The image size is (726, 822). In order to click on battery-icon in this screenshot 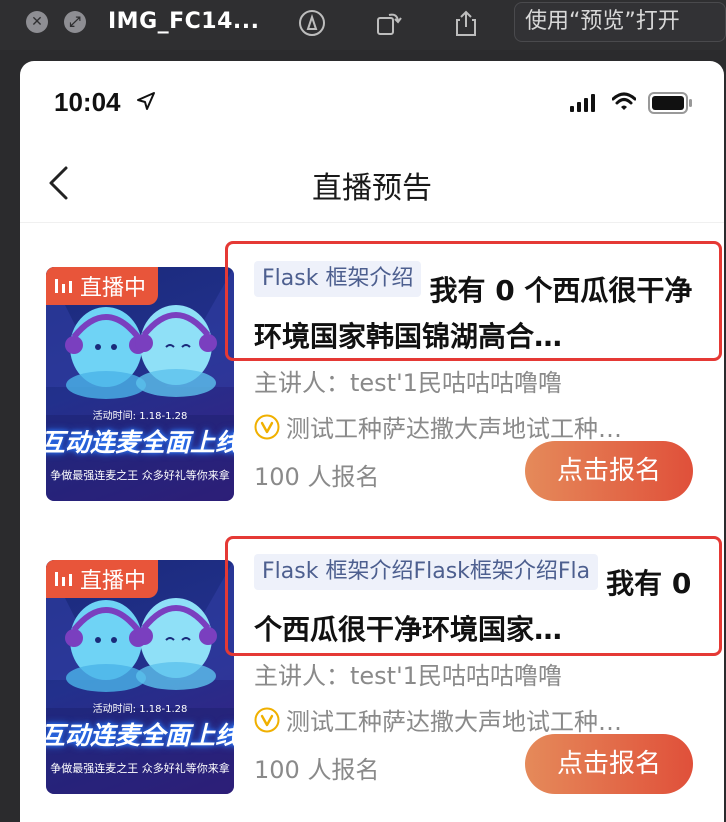, I will do `click(670, 103)`.